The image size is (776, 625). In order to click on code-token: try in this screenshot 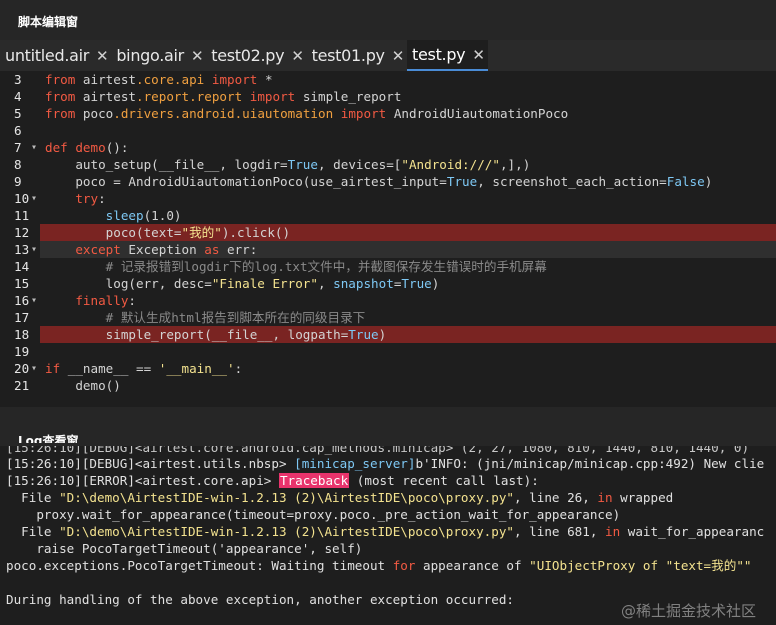, I will do `click(87, 198)`.